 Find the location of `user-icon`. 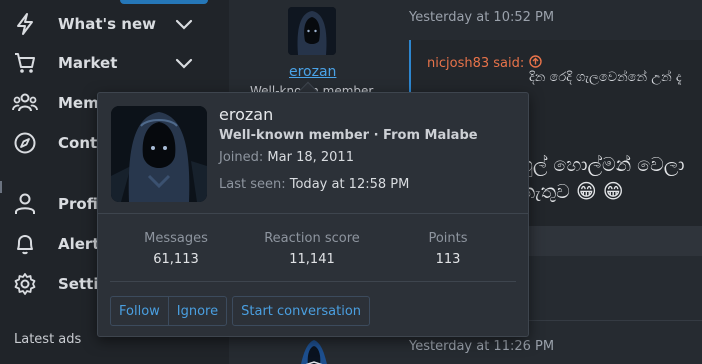

user-icon is located at coordinates (25, 204).